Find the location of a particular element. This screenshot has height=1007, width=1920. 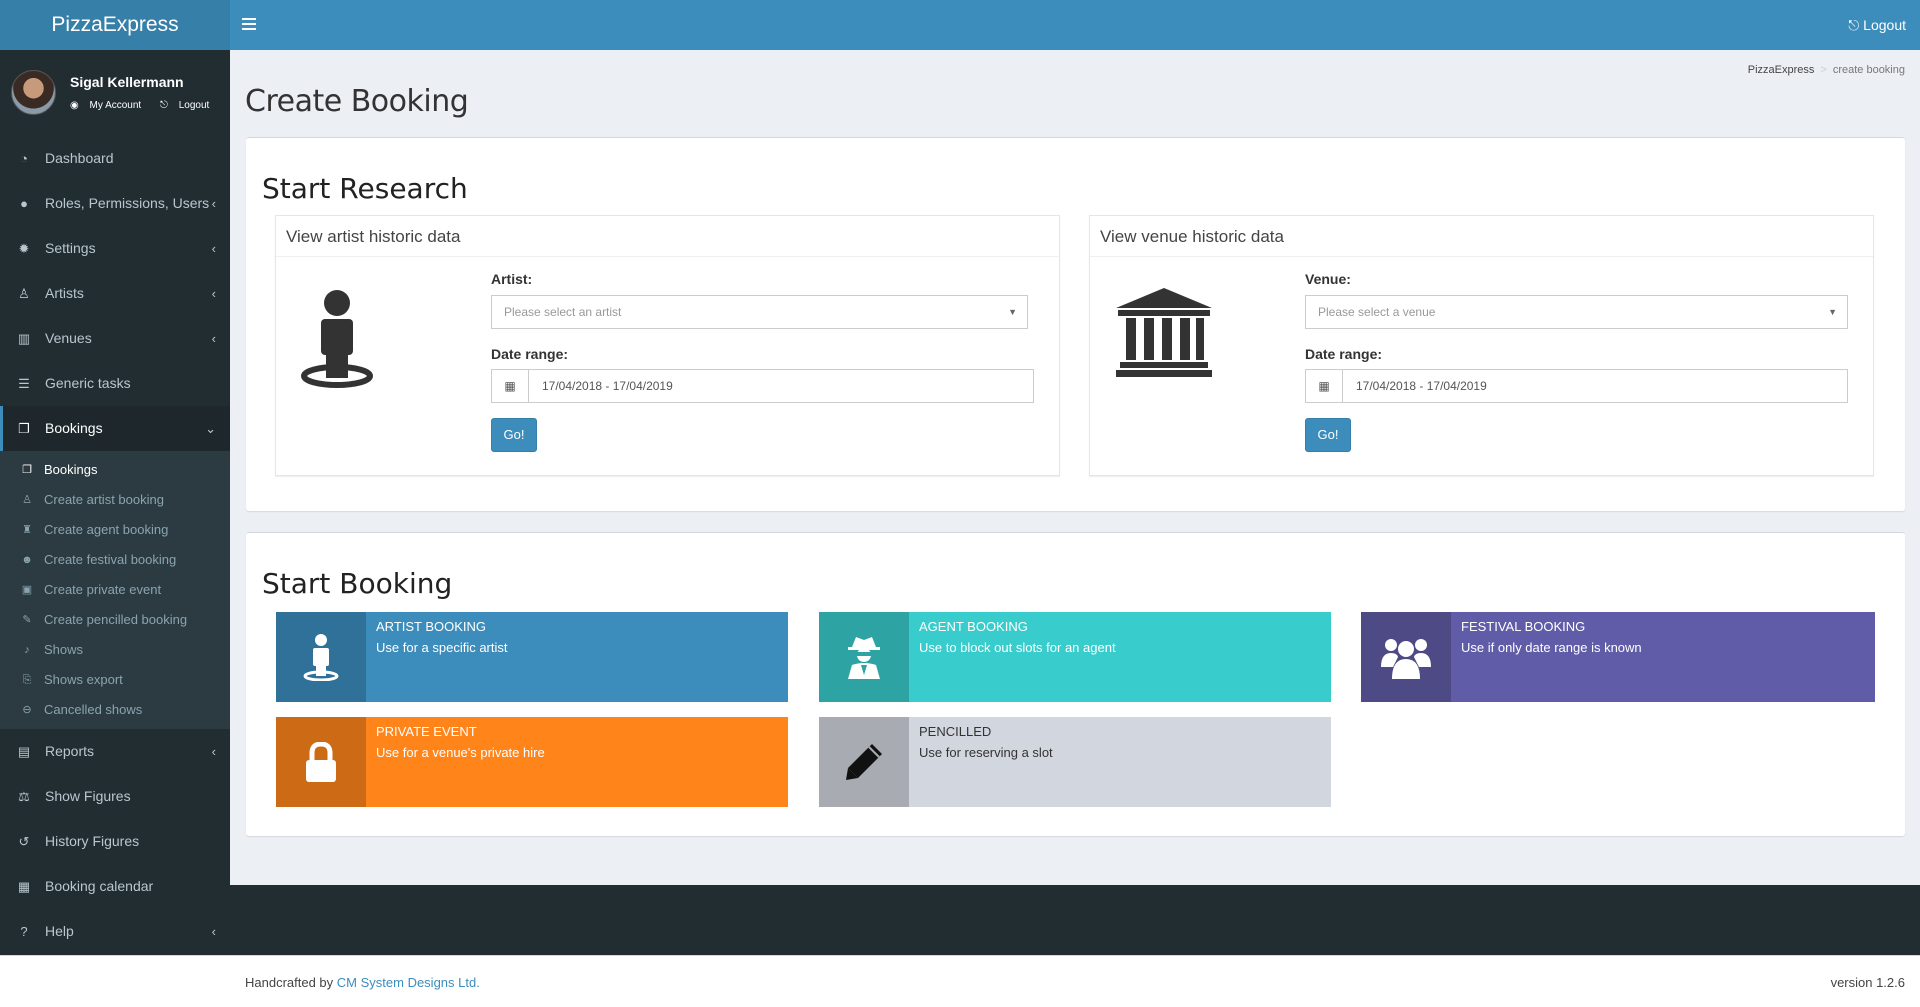

user-panel: Sigal Kellermann ◉ My Account ⎋ Logout is located at coordinates (115, 93).